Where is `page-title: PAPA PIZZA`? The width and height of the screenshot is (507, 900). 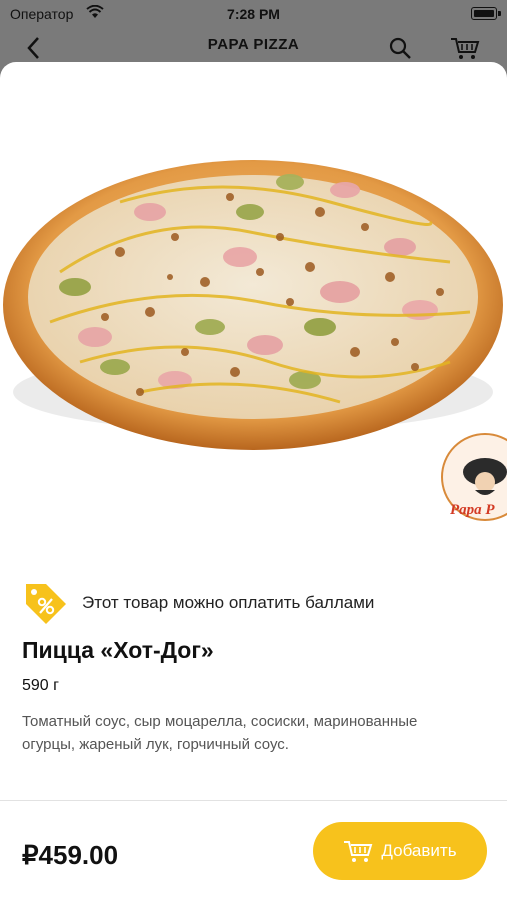
page-title: PAPA PIZZA is located at coordinates (253, 44).